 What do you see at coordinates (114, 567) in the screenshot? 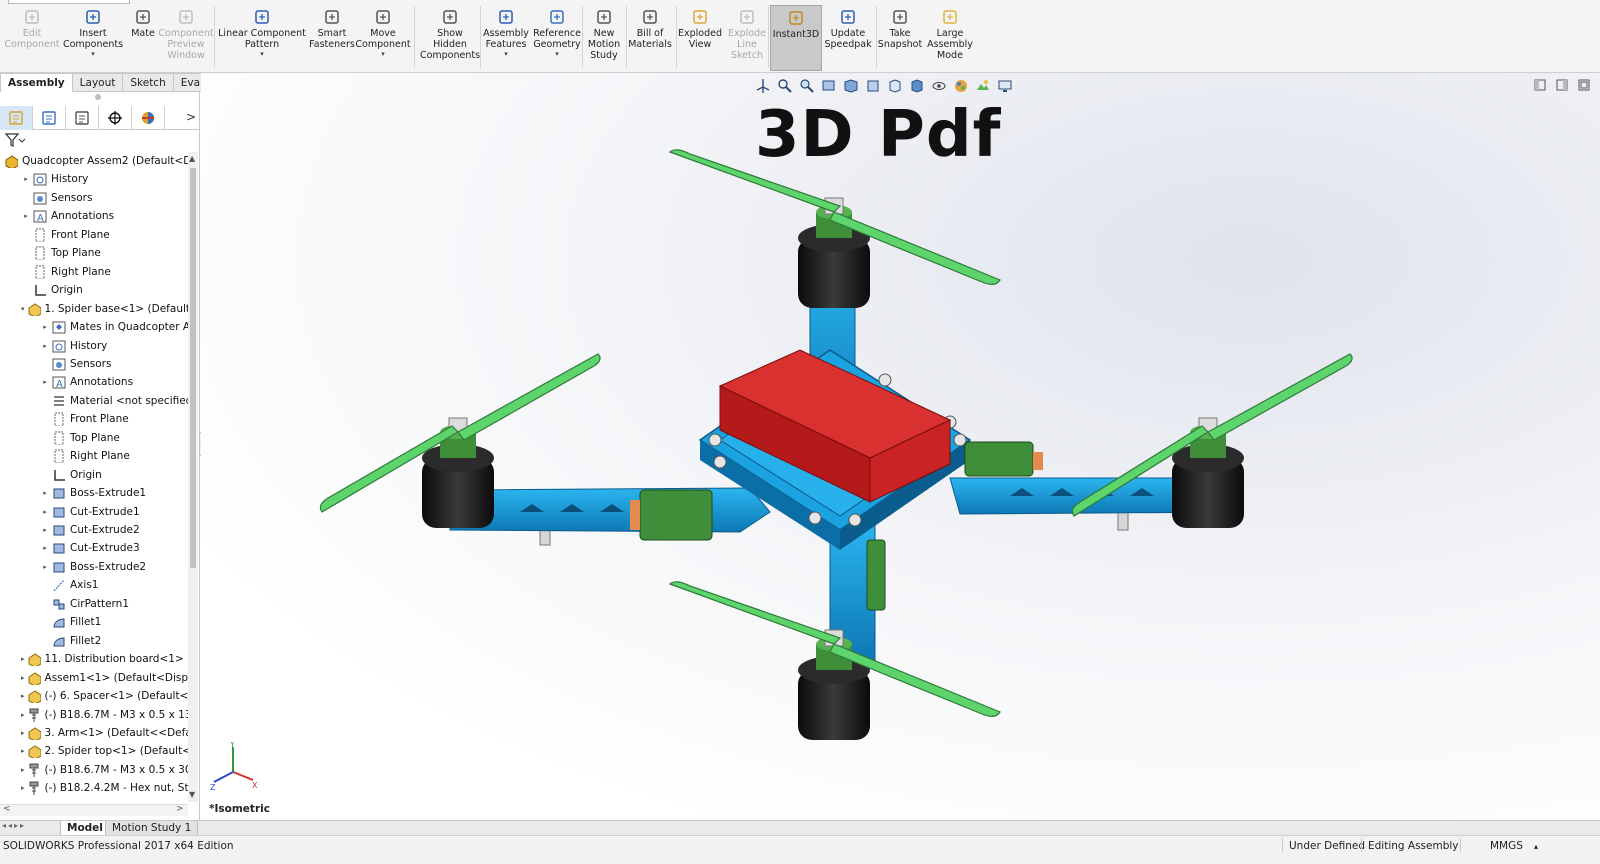
I see `tree-item: ▸ Boss-Extrude2` at bounding box center [114, 567].